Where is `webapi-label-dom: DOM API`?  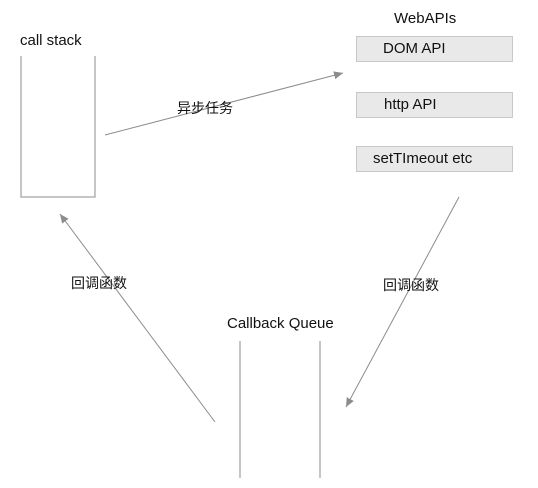
webapi-label-dom: DOM API is located at coordinates (414, 48).